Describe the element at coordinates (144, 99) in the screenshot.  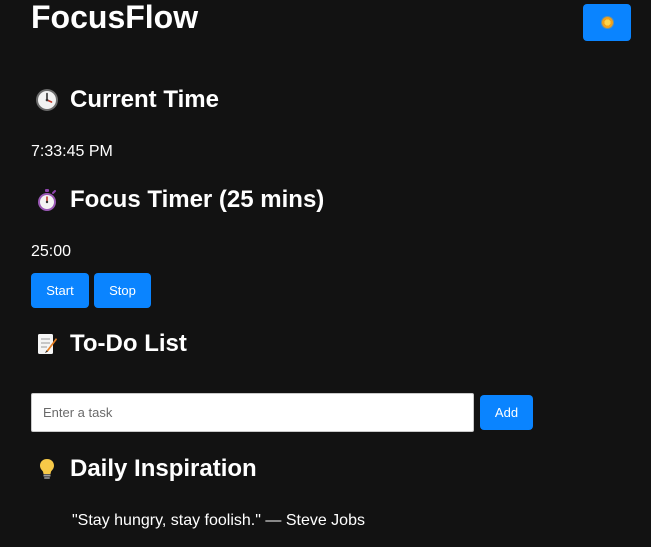
I see `current-time-title: Current Time` at that location.